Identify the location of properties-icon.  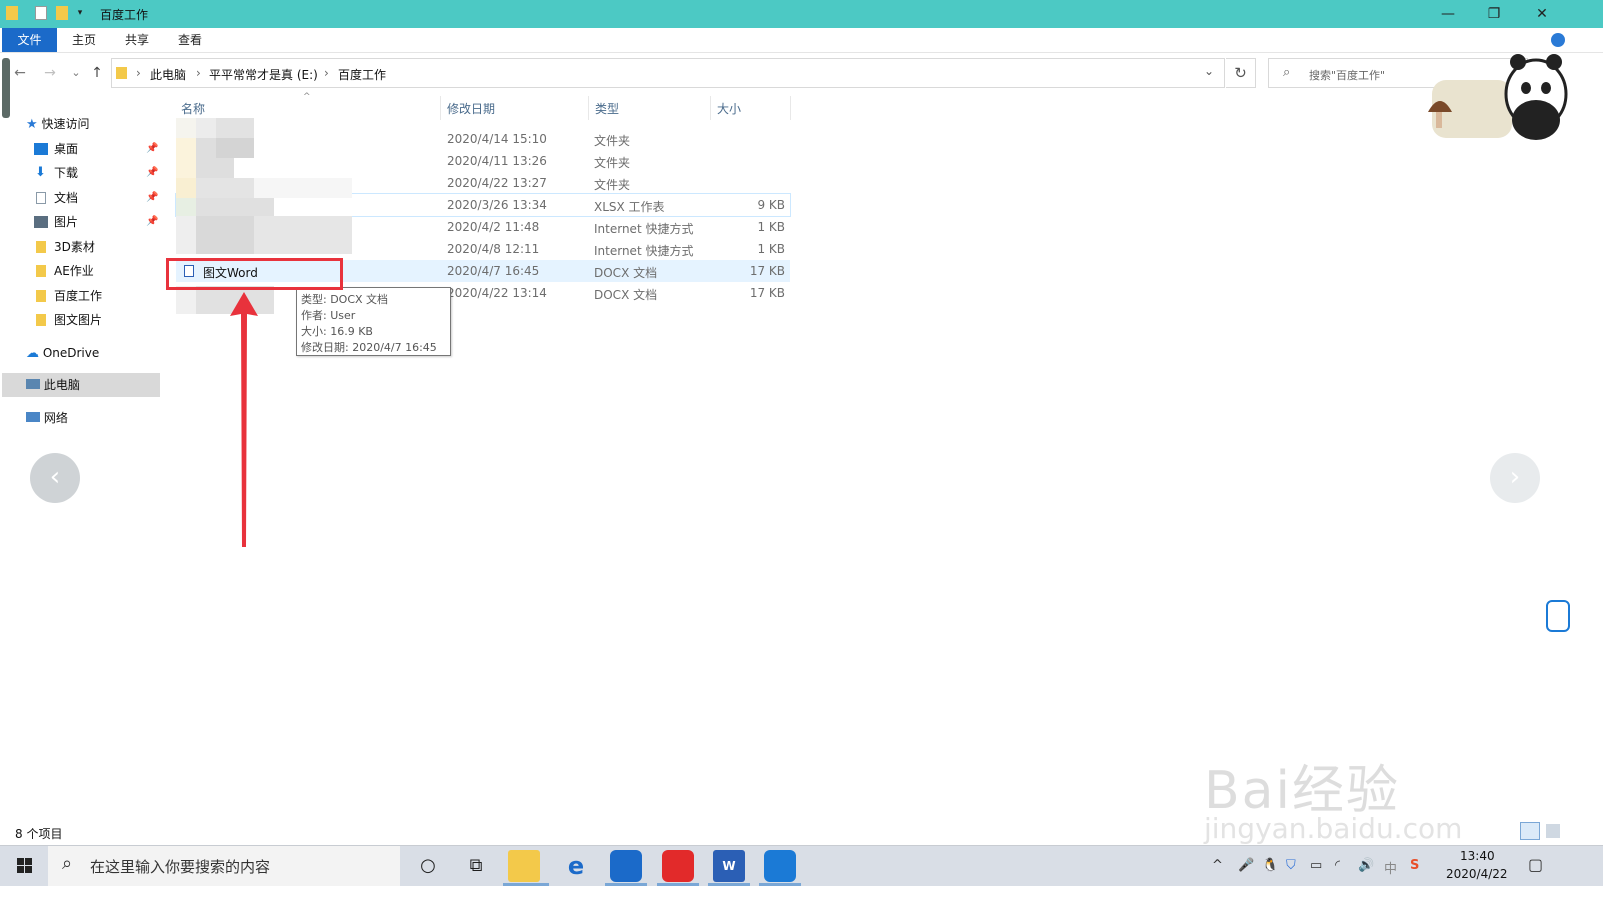
(41, 13).